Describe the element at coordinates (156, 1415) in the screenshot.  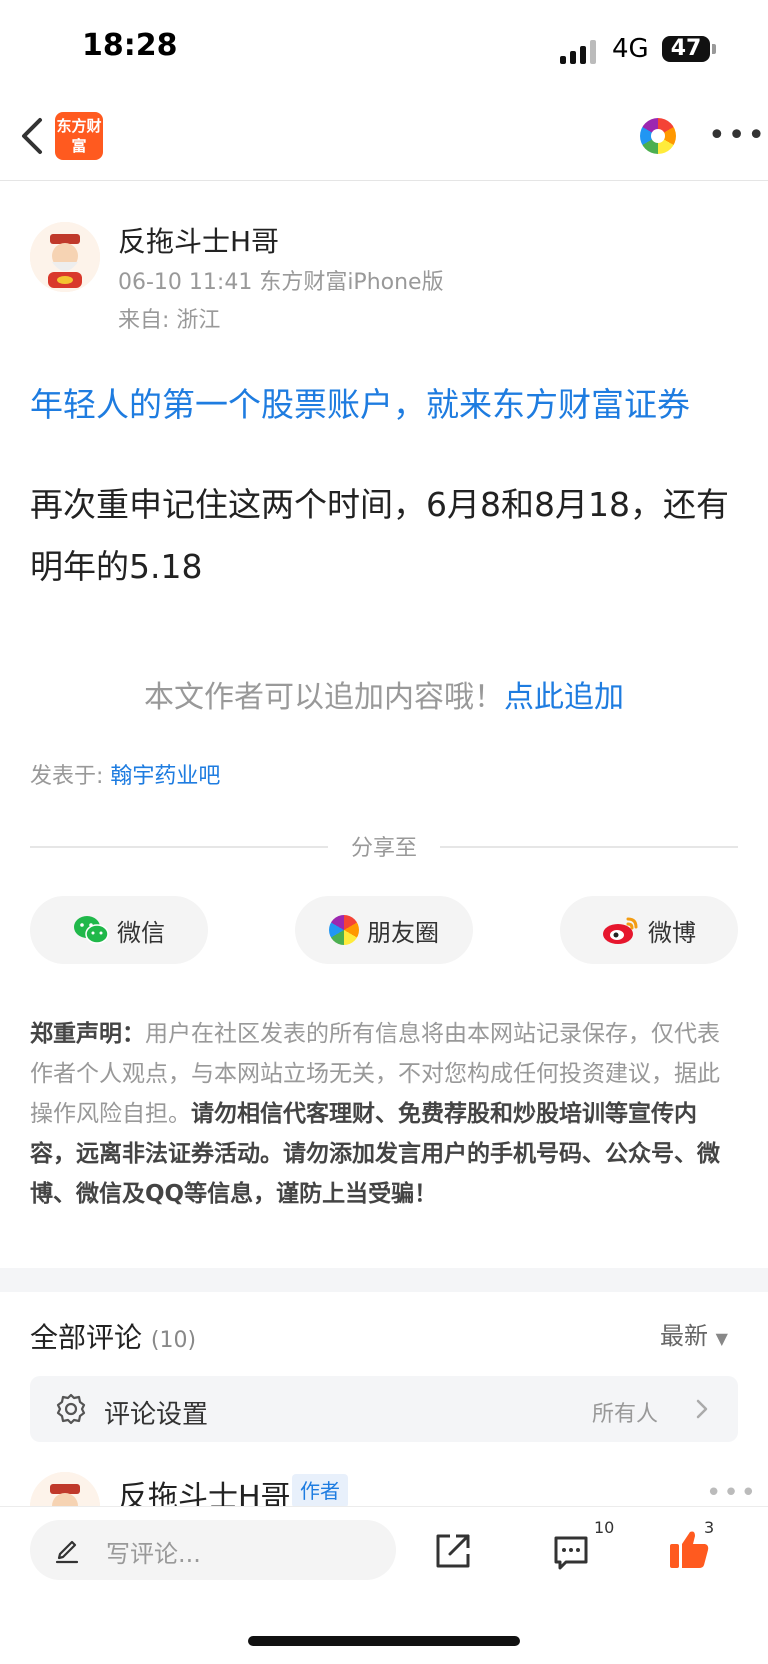
I see `comment-settings-label: 评论设置` at that location.